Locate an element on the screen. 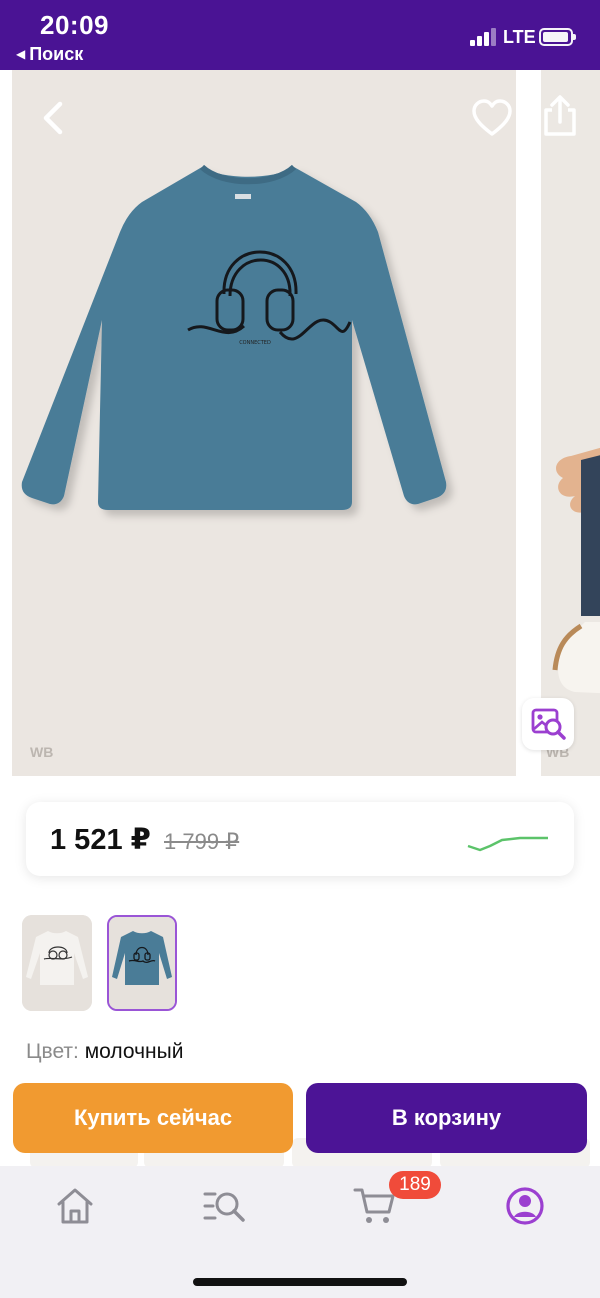  model-photo-preview is located at coordinates (576, 570).